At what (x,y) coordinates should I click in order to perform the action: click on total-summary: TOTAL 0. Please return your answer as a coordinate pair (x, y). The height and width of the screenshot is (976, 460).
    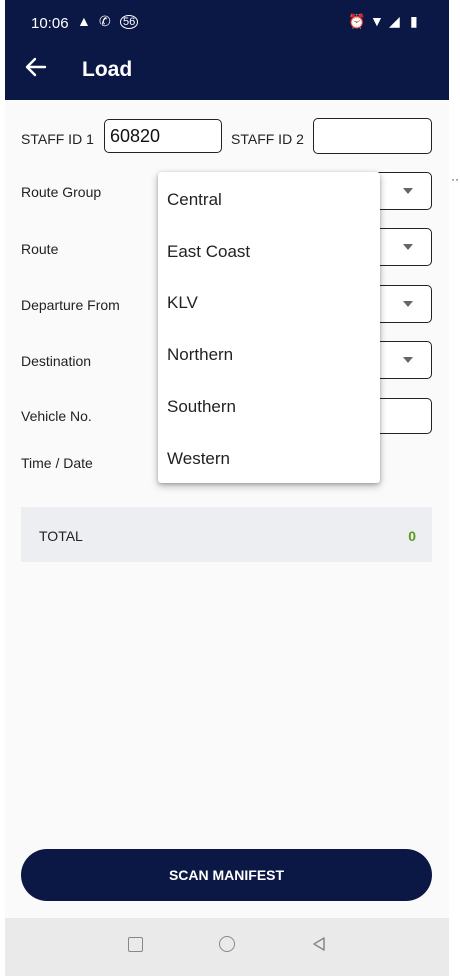
    Looking at the image, I should click on (226, 534).